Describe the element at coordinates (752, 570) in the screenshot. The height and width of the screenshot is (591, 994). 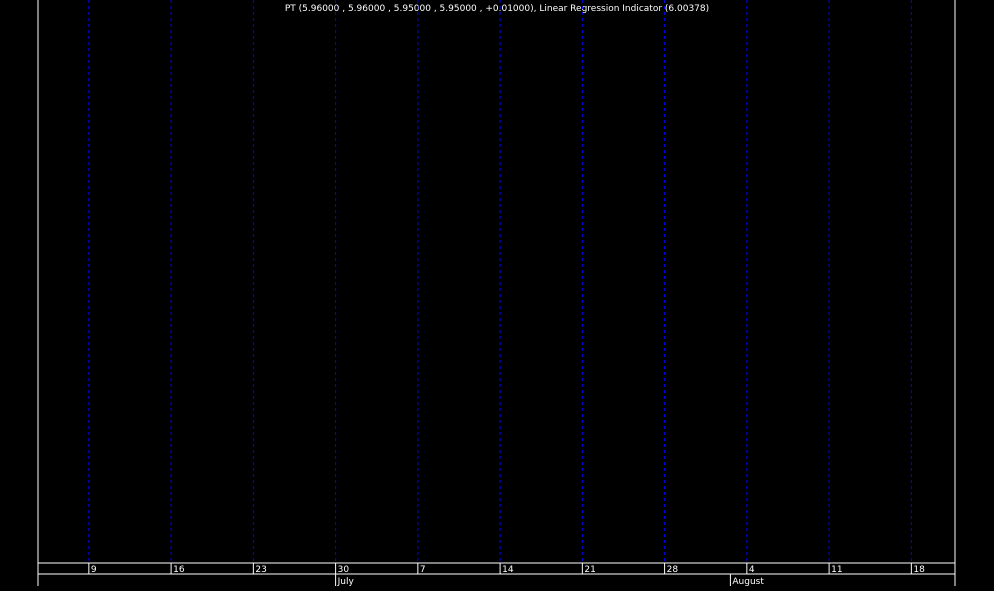
I see `x-tick-label: 4` at that location.